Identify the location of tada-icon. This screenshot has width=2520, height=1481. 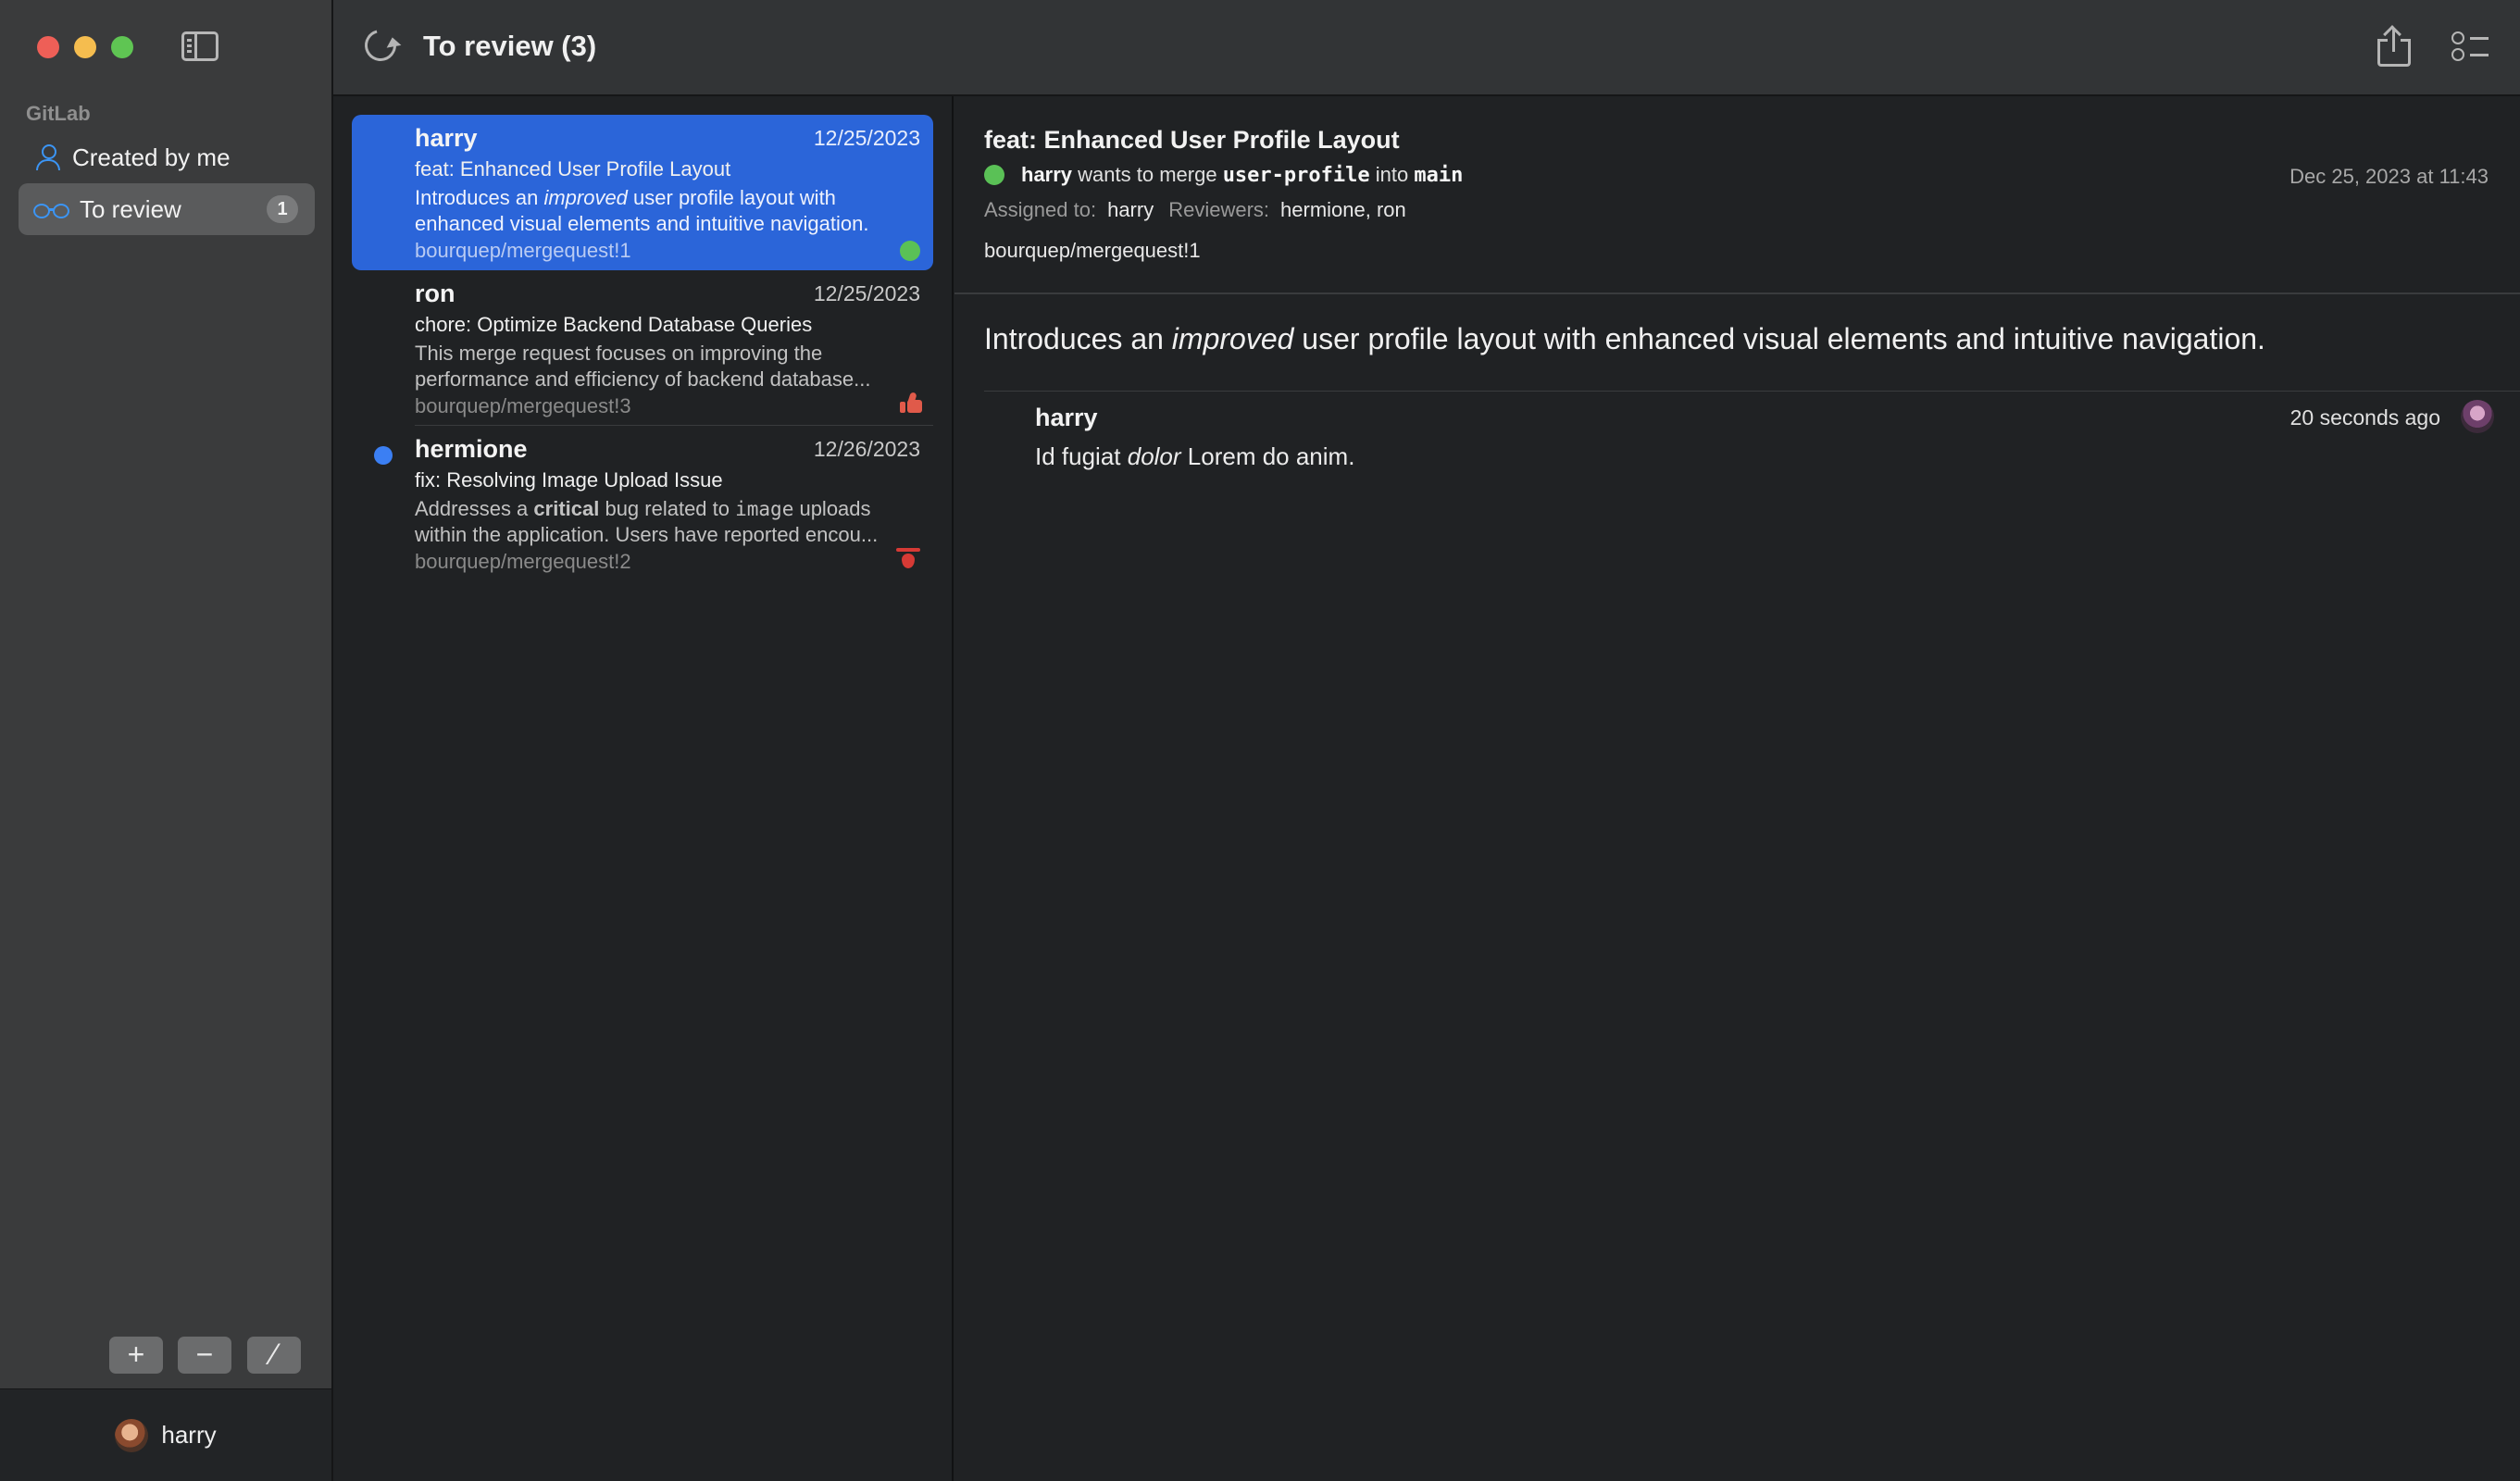
(908, 558).